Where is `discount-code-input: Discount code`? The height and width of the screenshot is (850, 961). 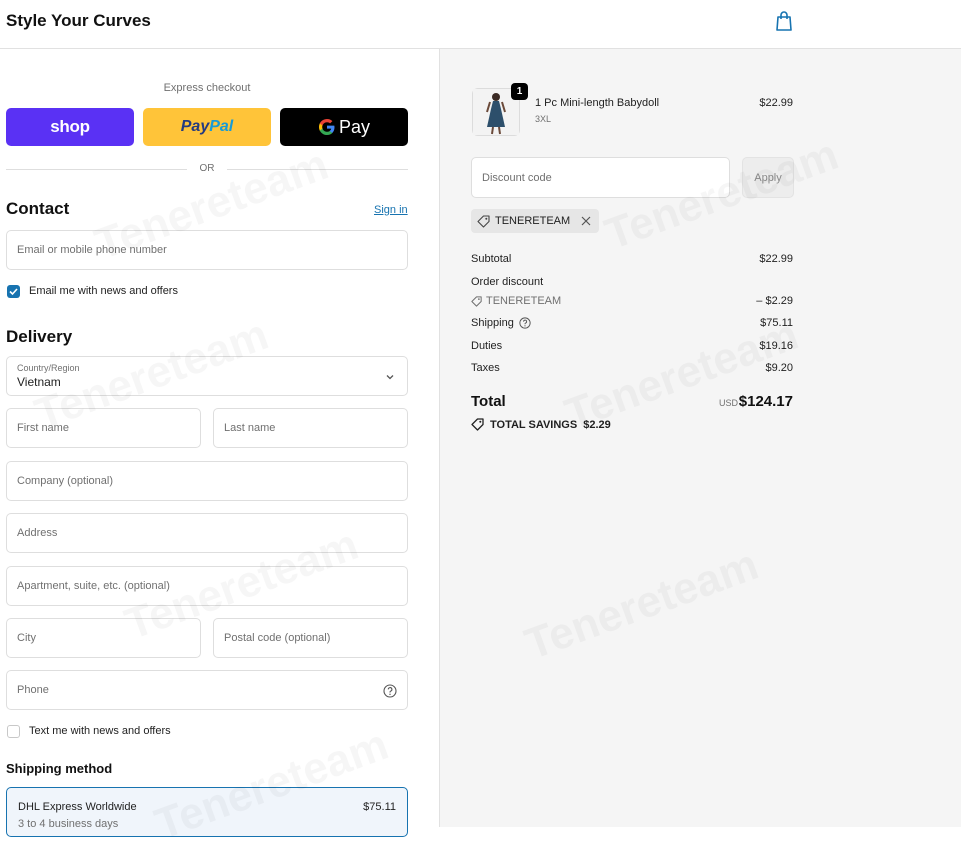 discount-code-input: Discount code is located at coordinates (600, 177).